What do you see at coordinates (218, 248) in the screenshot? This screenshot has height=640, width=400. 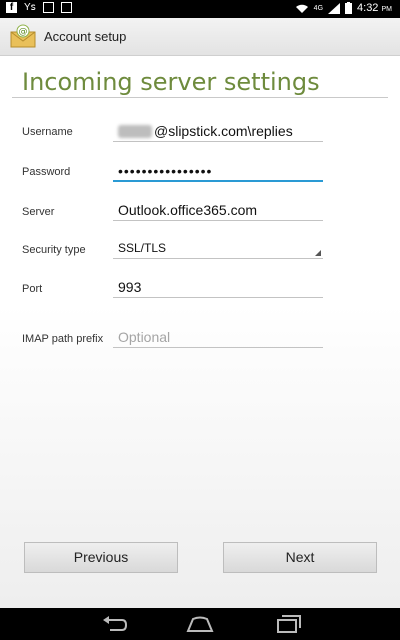 I see `security-type-dropdown: SSL/TLS` at bounding box center [218, 248].